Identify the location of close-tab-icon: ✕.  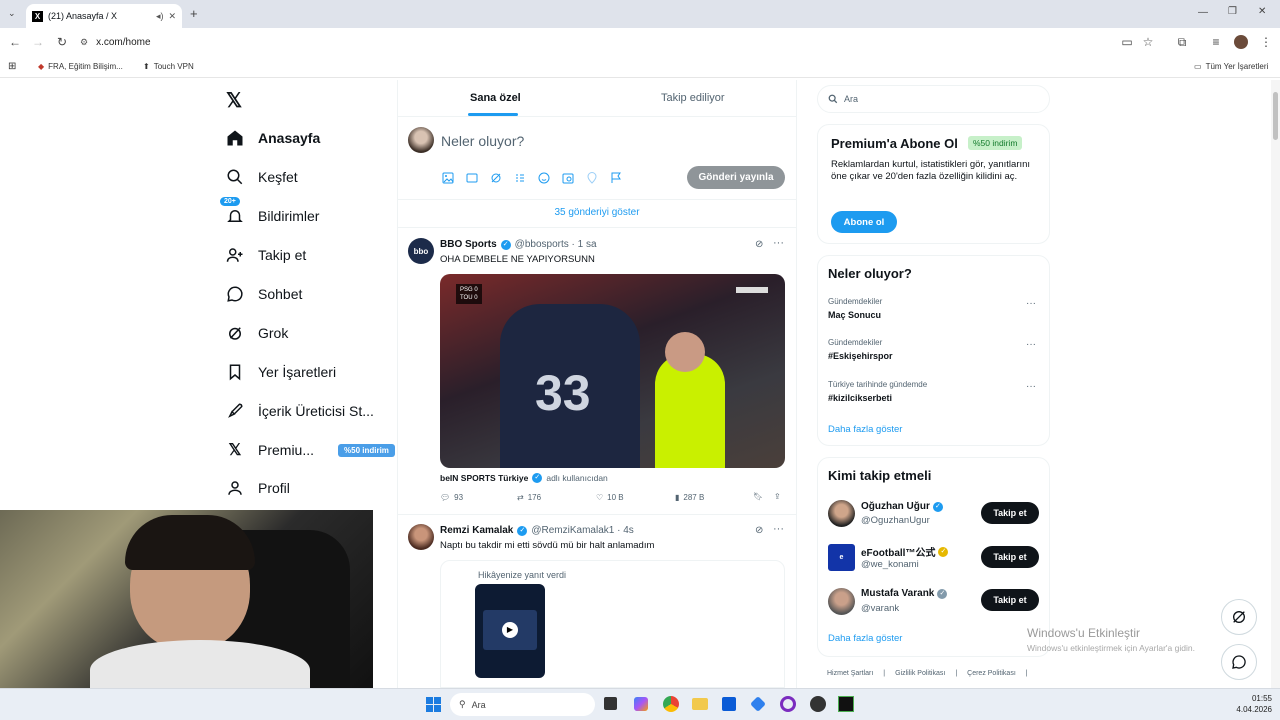
(172, 16).